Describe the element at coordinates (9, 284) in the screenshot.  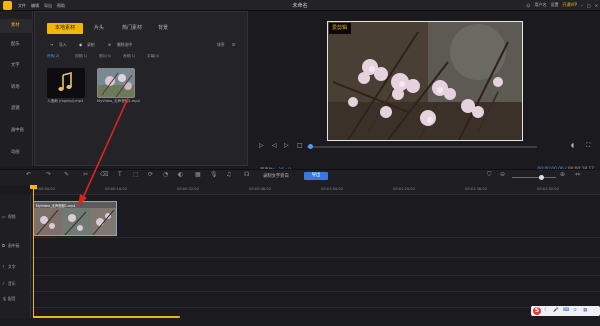
I see `track-music-label: ♪ 音乐` at that location.